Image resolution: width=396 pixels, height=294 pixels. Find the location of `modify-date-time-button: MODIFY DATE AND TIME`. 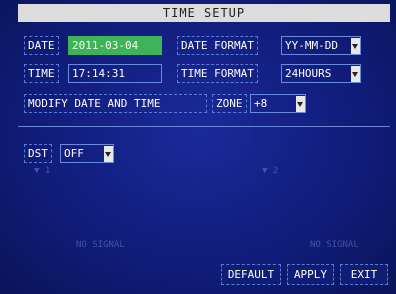

modify-date-time-button: MODIFY DATE AND TIME is located at coordinates (115, 103).